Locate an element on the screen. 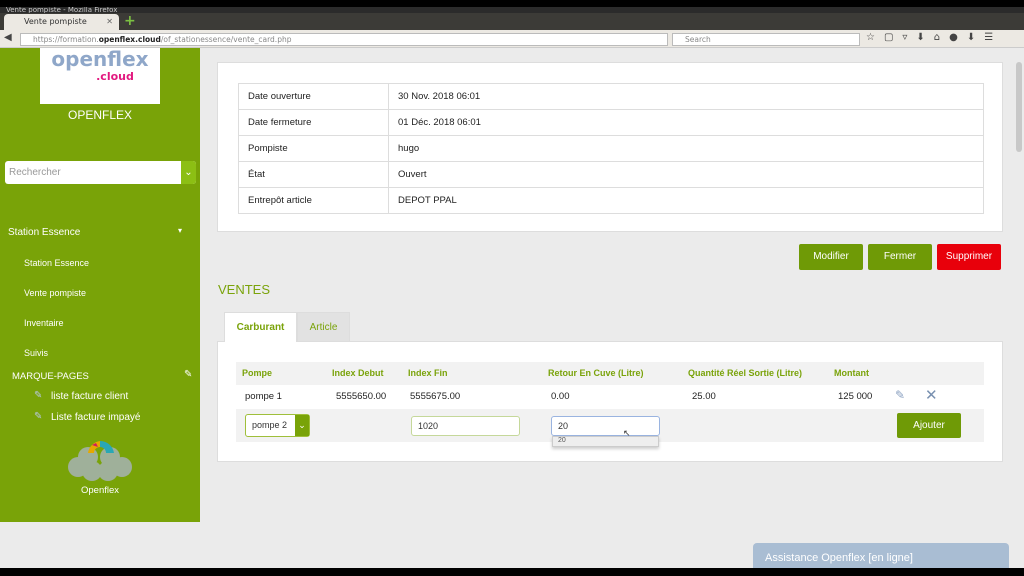 The width and height of the screenshot is (1024, 576). delete-x-icon: ✕ is located at coordinates (931, 395).